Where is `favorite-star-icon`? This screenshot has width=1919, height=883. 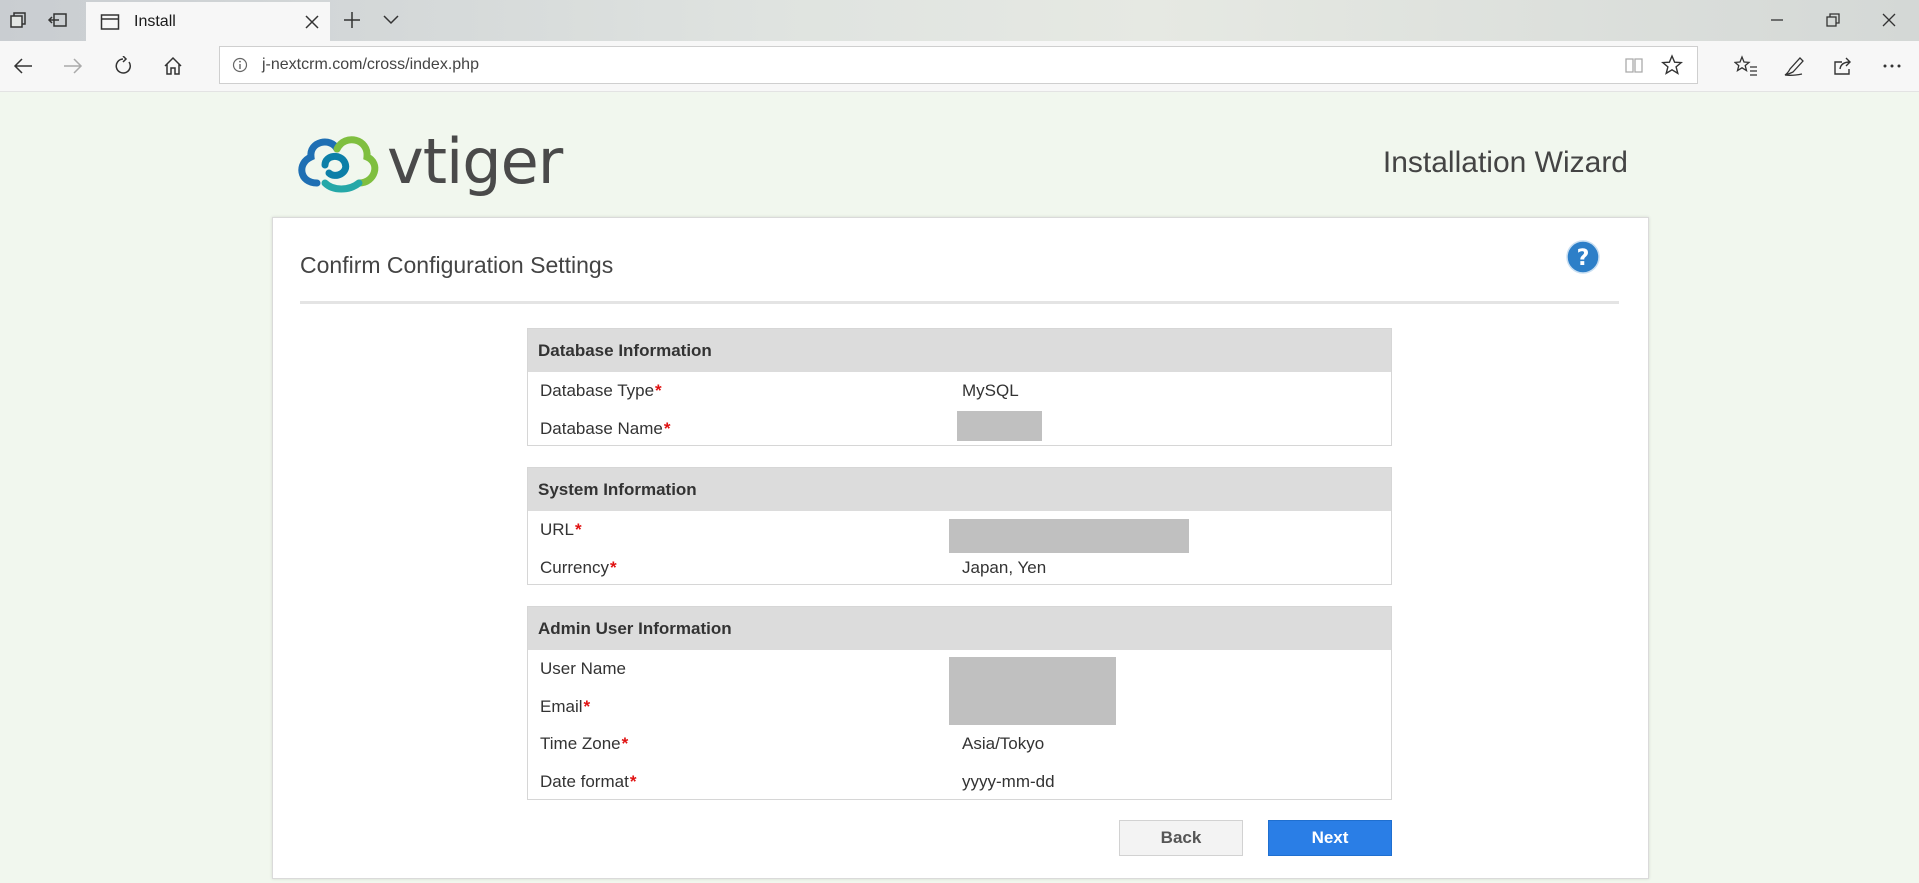 favorite-star-icon is located at coordinates (1672, 65).